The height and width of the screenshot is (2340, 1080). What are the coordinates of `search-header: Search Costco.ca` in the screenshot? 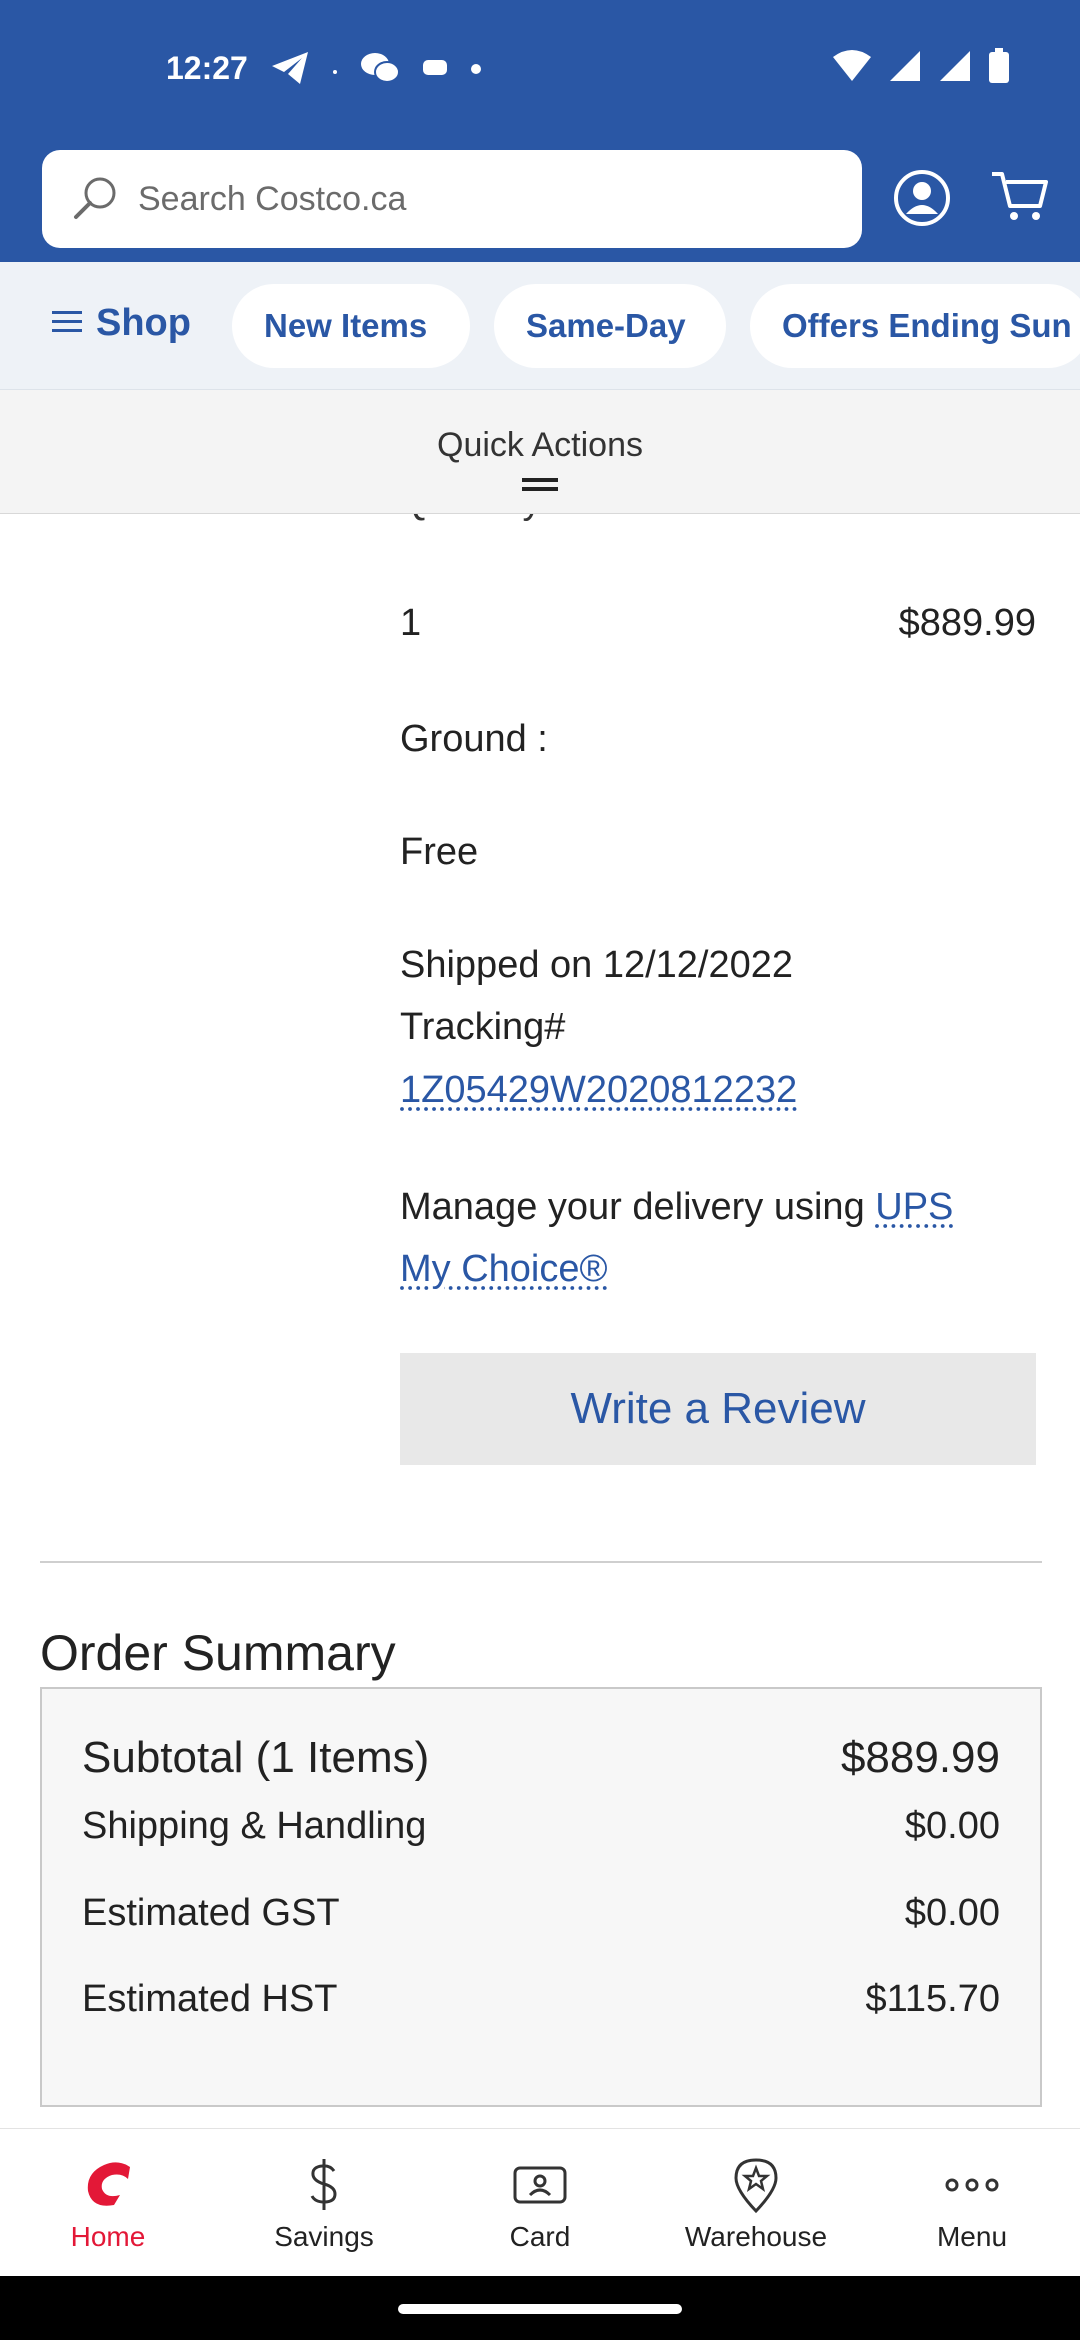 It's located at (540, 201).